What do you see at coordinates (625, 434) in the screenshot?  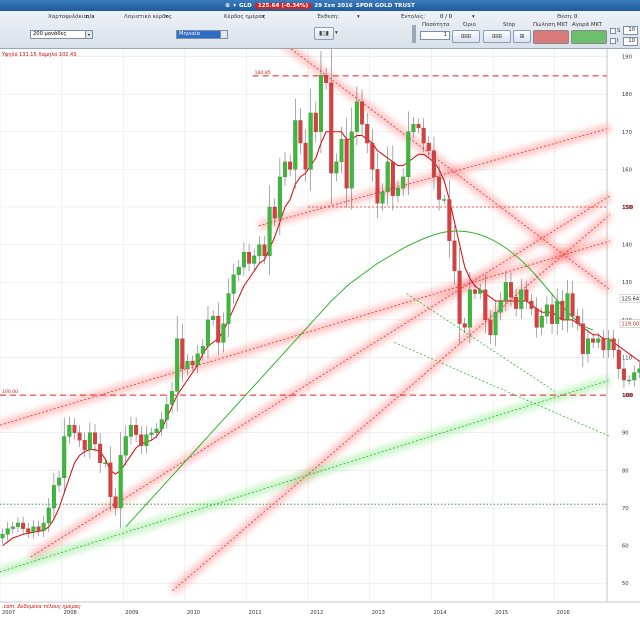 I see `y-tick-label: 90` at bounding box center [625, 434].